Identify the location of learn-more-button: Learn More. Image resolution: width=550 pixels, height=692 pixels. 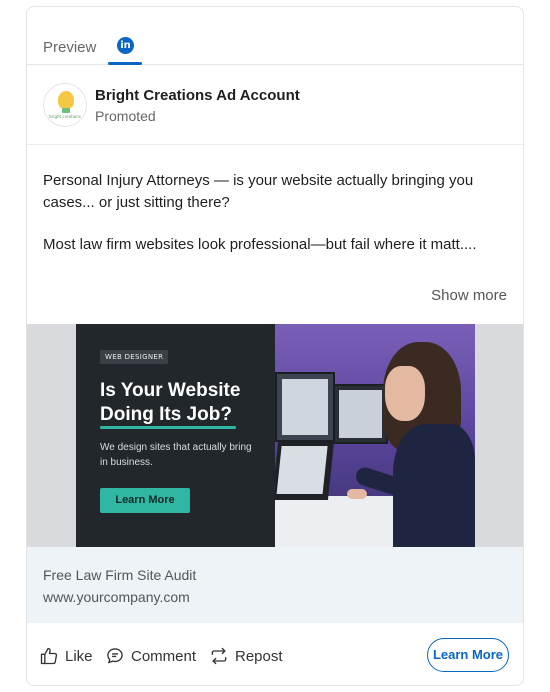
(468, 655).